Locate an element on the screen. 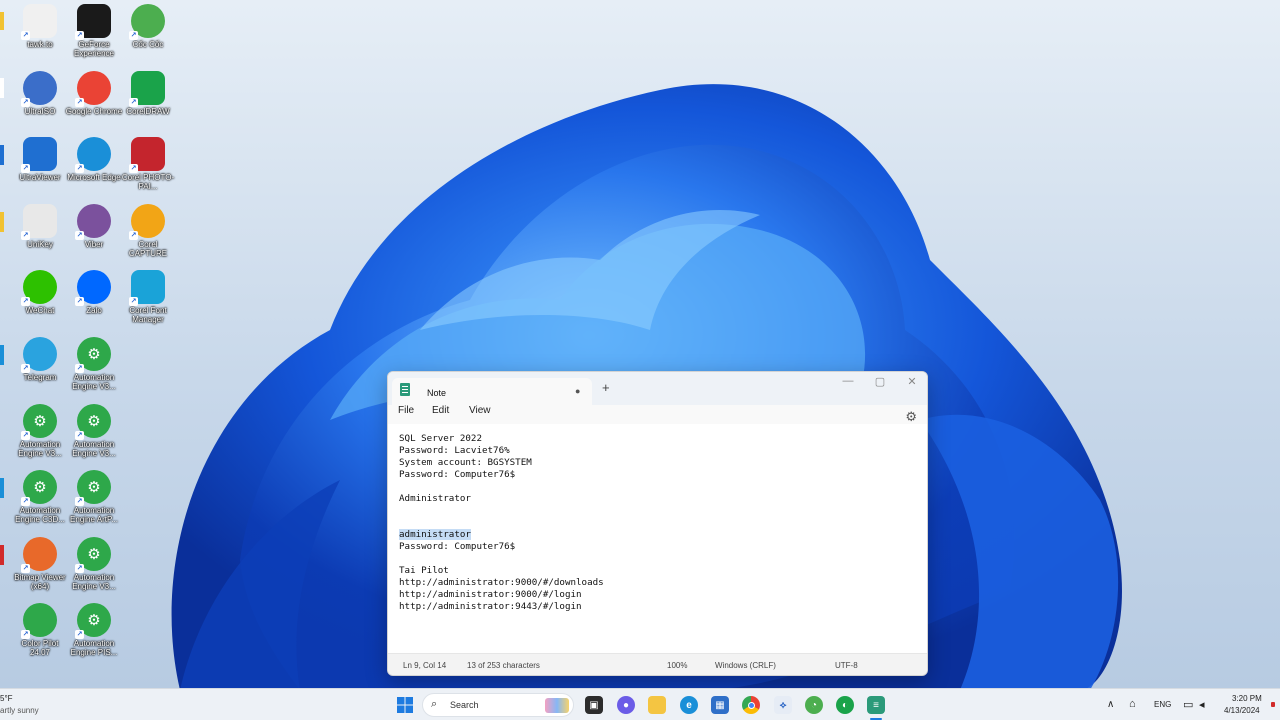 The height and width of the screenshot is (720, 1280). show-hidden-icons-chevron-icon: ∧ is located at coordinates (1110, 704).